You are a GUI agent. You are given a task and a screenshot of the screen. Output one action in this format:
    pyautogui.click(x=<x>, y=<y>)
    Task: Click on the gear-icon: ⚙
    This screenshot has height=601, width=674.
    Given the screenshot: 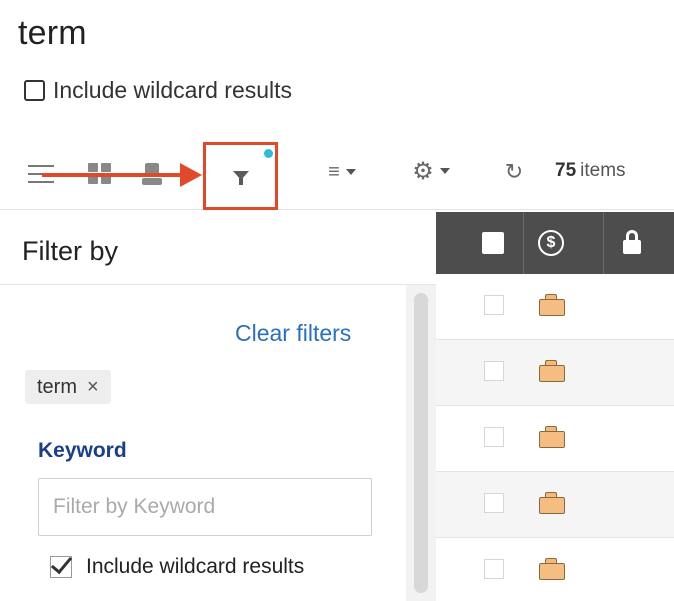 What is the action you would take?
    pyautogui.click(x=423, y=171)
    